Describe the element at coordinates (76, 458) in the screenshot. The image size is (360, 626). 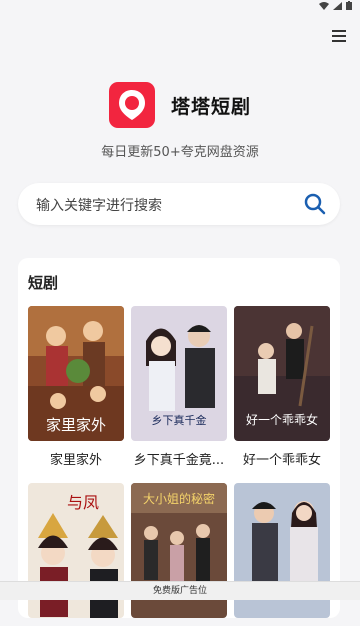
I see `poster-caption: 家里家外` at that location.